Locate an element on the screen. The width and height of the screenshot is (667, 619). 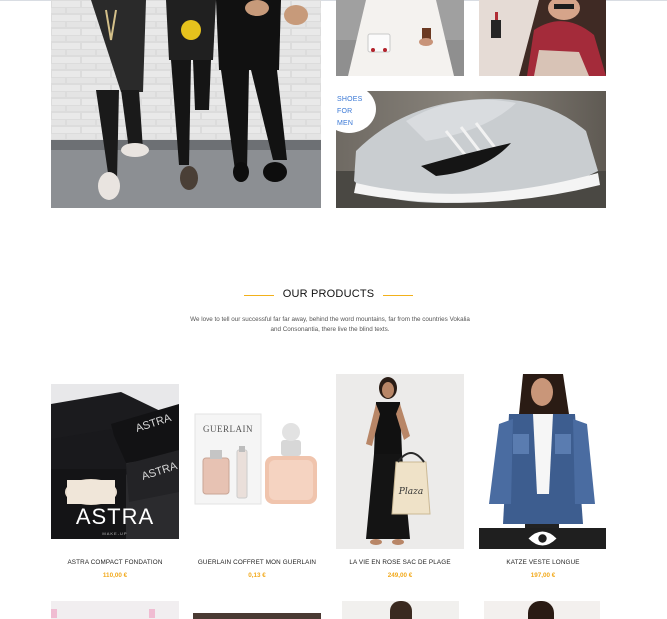
guerlain-brand-text: GUERLAIN is located at coordinates (228, 429).